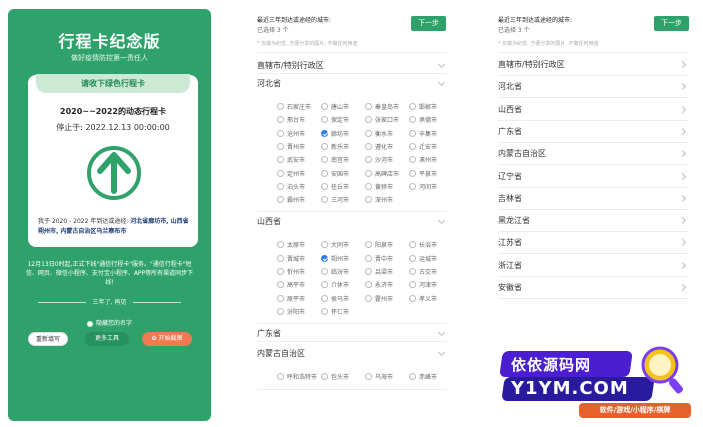 The image size is (703, 427). I want to click on refill-button: 重新填写, so click(48, 339).